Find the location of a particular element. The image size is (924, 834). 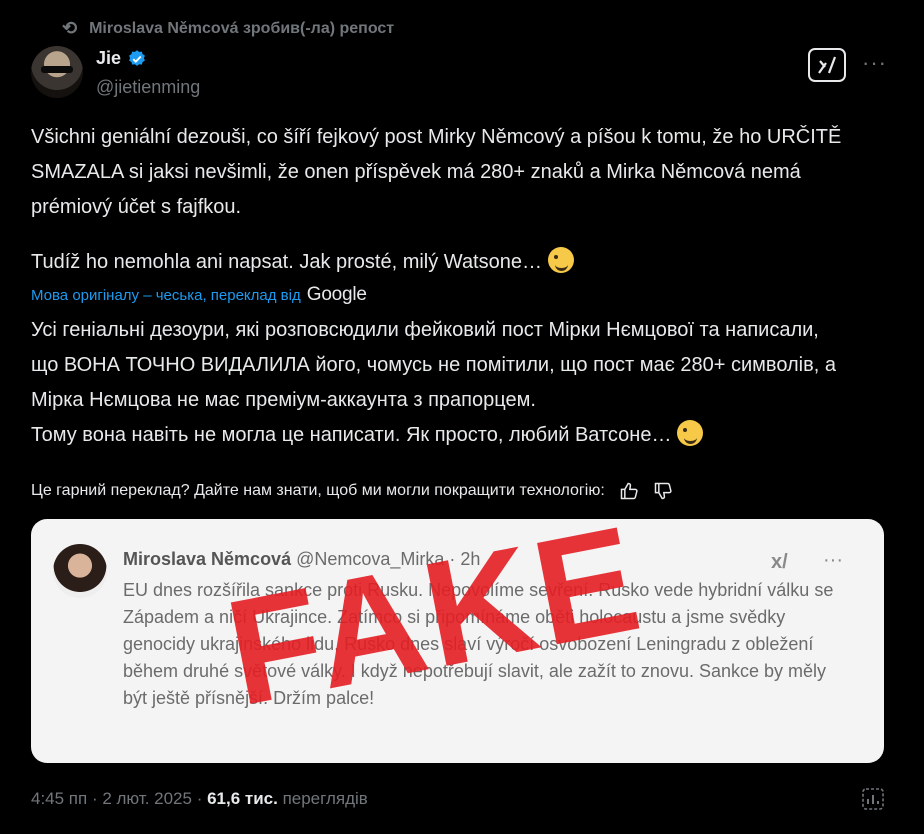

verified-badge-icon is located at coordinates (137, 57).